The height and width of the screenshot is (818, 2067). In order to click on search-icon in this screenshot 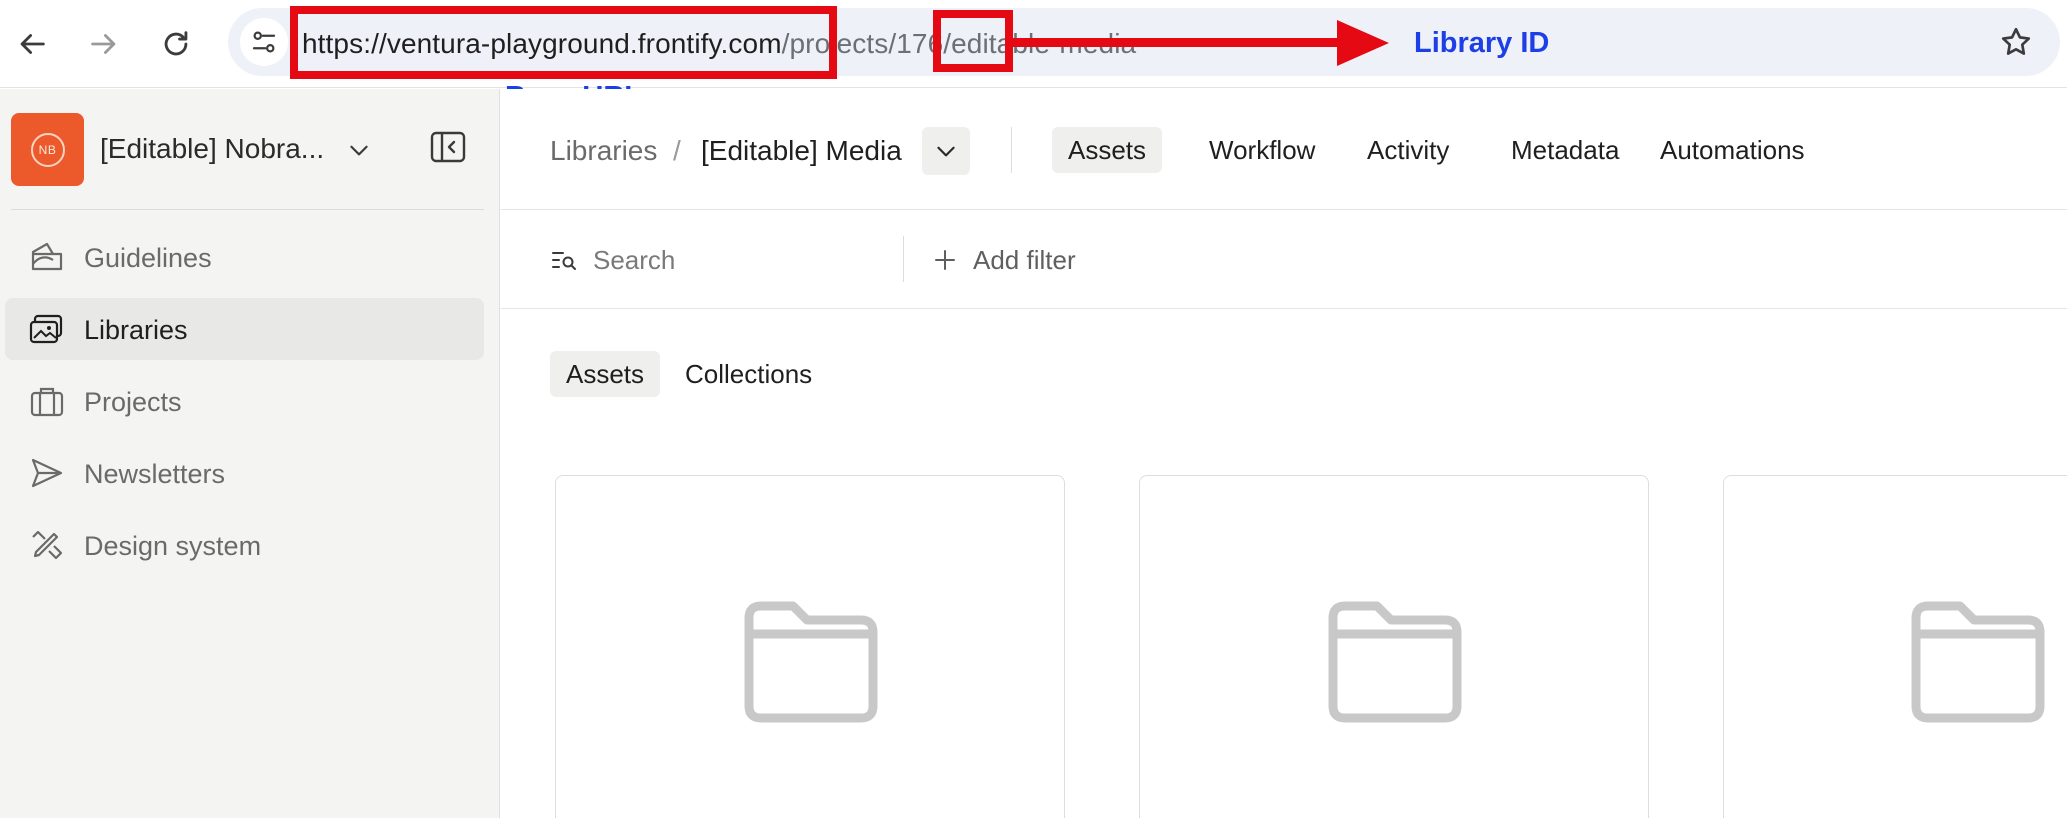, I will do `click(564, 261)`.